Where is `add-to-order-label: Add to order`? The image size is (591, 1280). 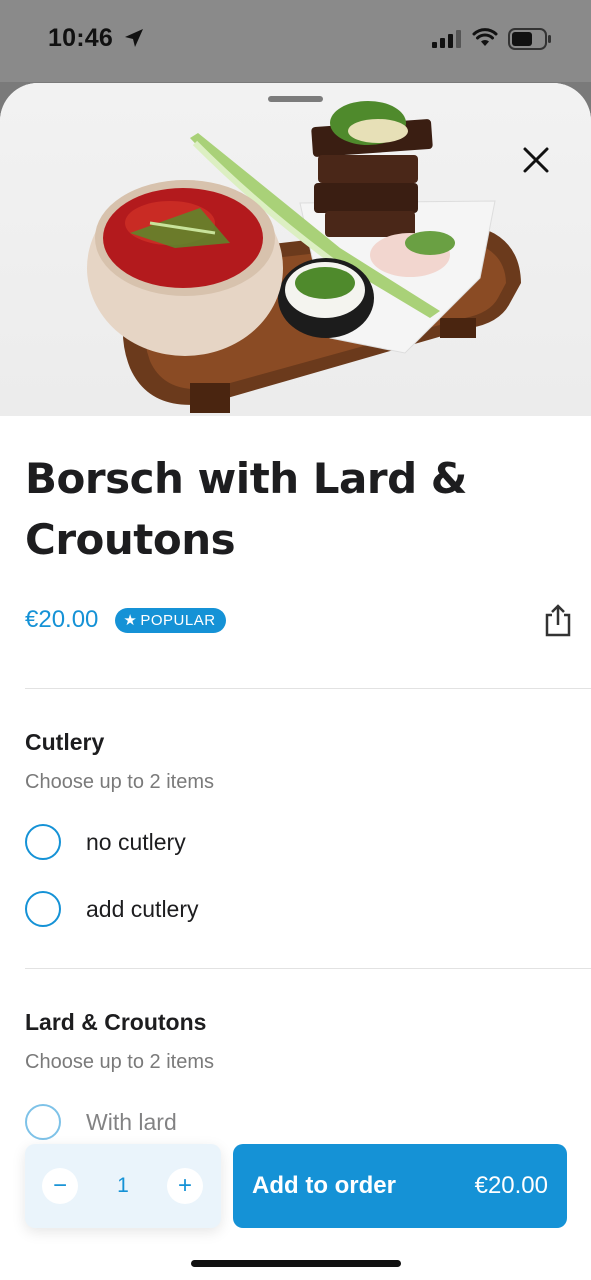 add-to-order-label: Add to order is located at coordinates (324, 1185).